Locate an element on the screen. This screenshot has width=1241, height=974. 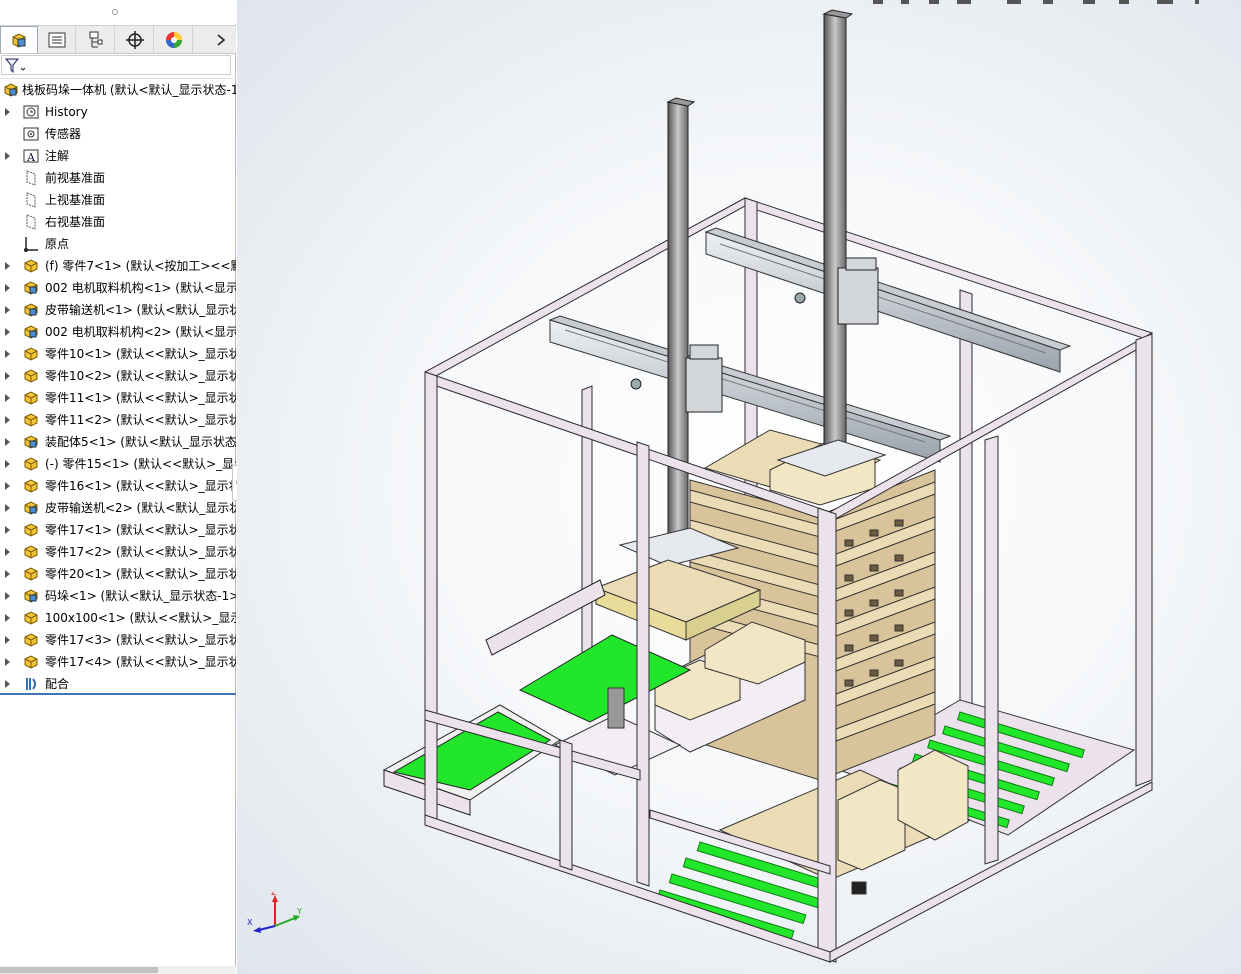
filter-icon is located at coordinates (16, 66).